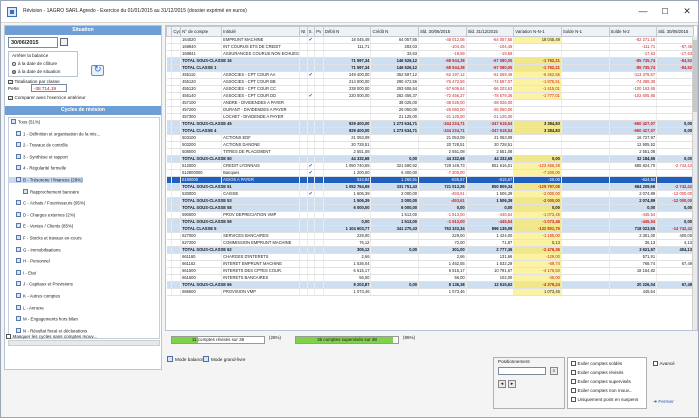 The height and width of the screenshot is (418, 699). Describe the element at coordinates (84, 343) in the screenshot. I see `tree-hscrollbar` at that location.